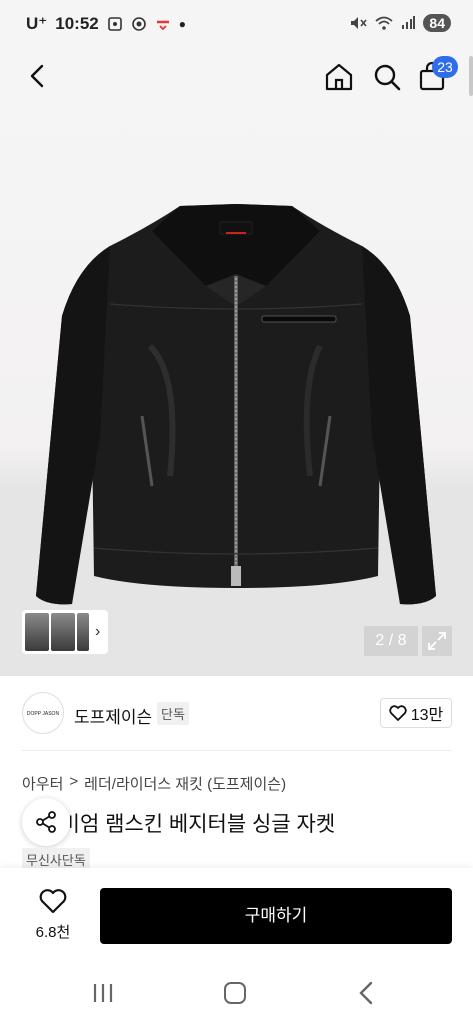  What do you see at coordinates (103, 993) in the screenshot?
I see `recent-apps-icon` at bounding box center [103, 993].